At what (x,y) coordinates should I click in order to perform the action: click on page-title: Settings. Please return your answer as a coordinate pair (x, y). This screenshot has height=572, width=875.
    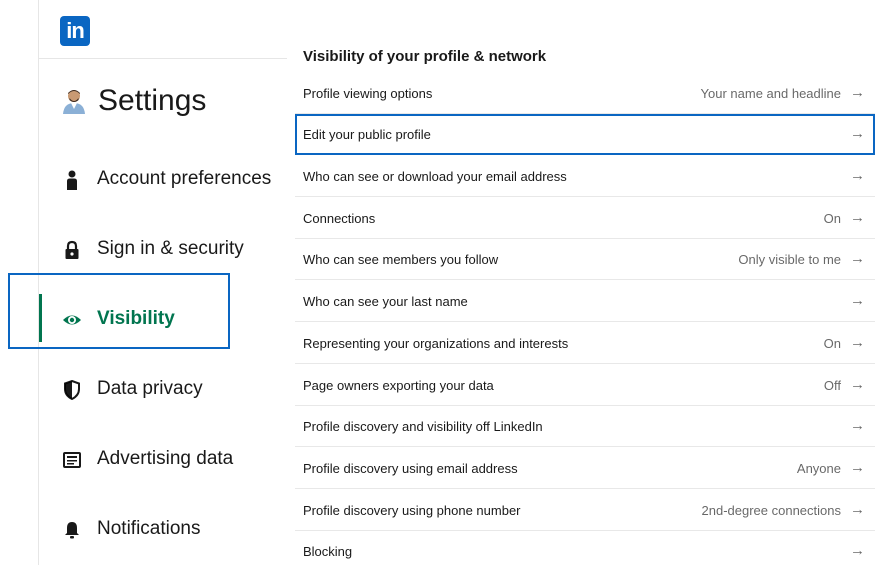
    Looking at the image, I should click on (152, 100).